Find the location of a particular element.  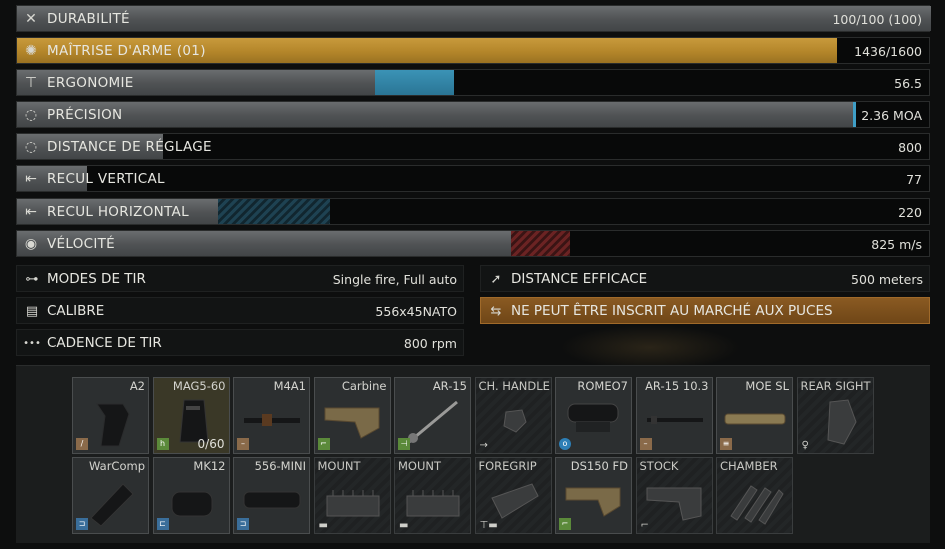

mod-slot-stock: STOCK ⌐ is located at coordinates (674, 495).